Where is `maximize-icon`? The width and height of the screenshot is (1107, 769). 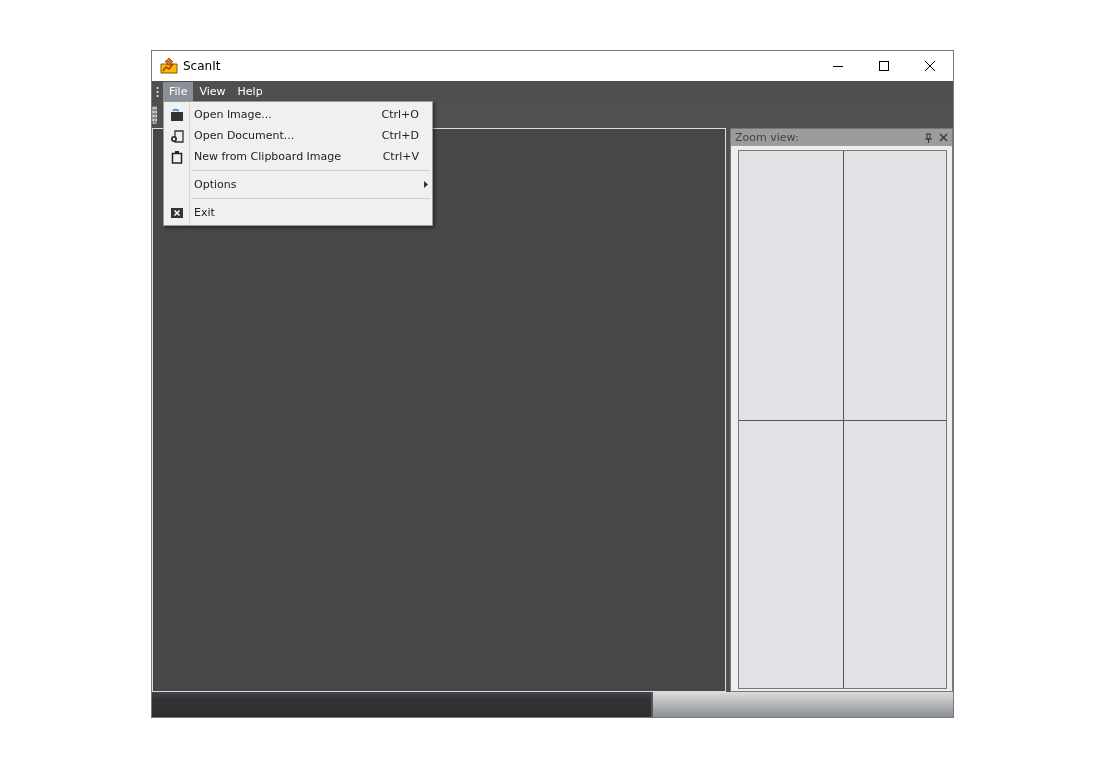
maximize-icon is located at coordinates (884, 66).